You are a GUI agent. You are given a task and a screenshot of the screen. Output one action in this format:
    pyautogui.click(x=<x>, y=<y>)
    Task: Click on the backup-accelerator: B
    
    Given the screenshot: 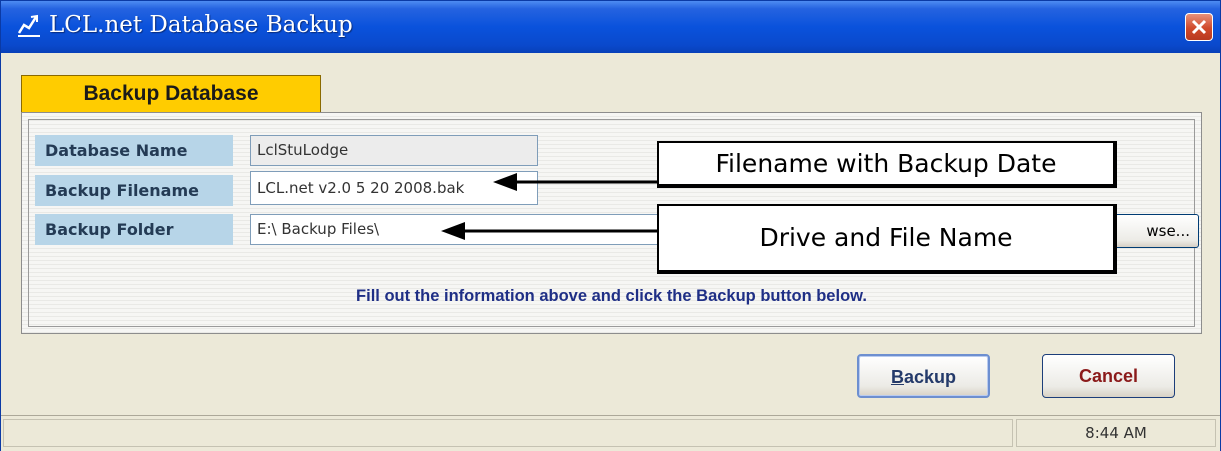 What is the action you would take?
    pyautogui.click(x=897, y=377)
    